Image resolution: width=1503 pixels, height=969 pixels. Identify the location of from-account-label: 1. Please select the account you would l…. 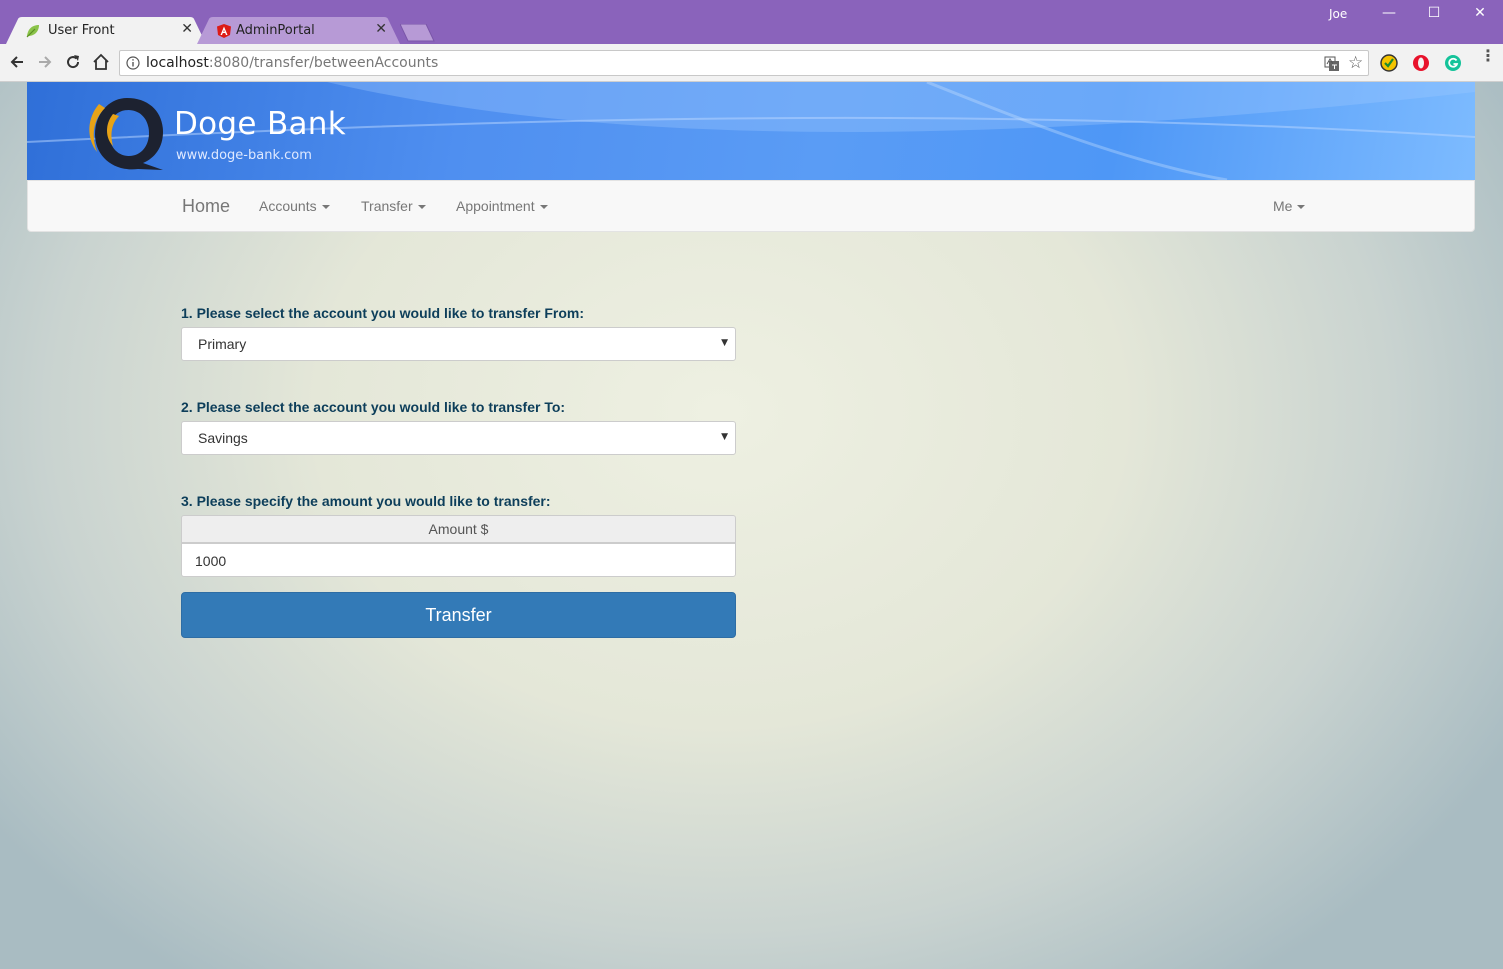
(382, 313).